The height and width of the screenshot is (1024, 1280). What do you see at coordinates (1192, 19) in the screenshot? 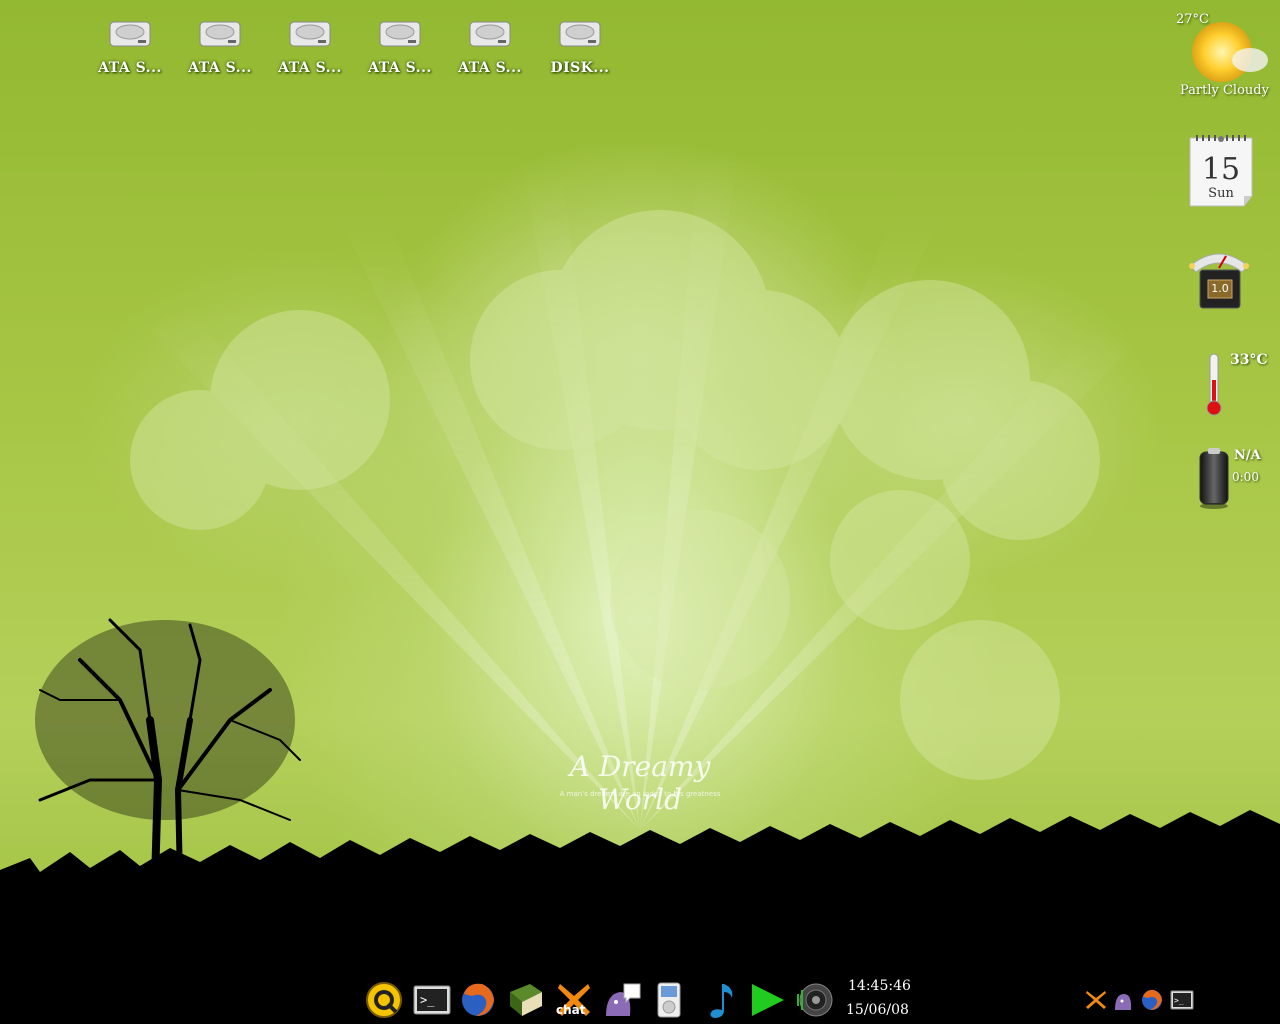
I see `weather-temperature: 27°C` at bounding box center [1192, 19].